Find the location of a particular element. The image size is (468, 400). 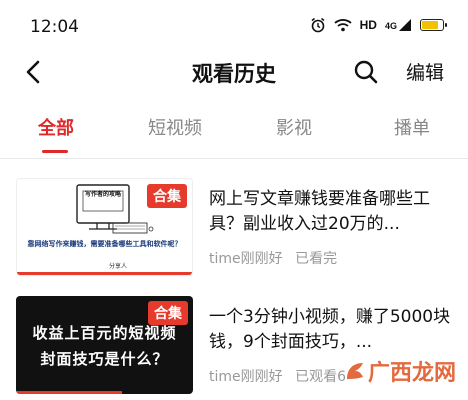

header: 观看历史 编辑 is located at coordinates (234, 73).